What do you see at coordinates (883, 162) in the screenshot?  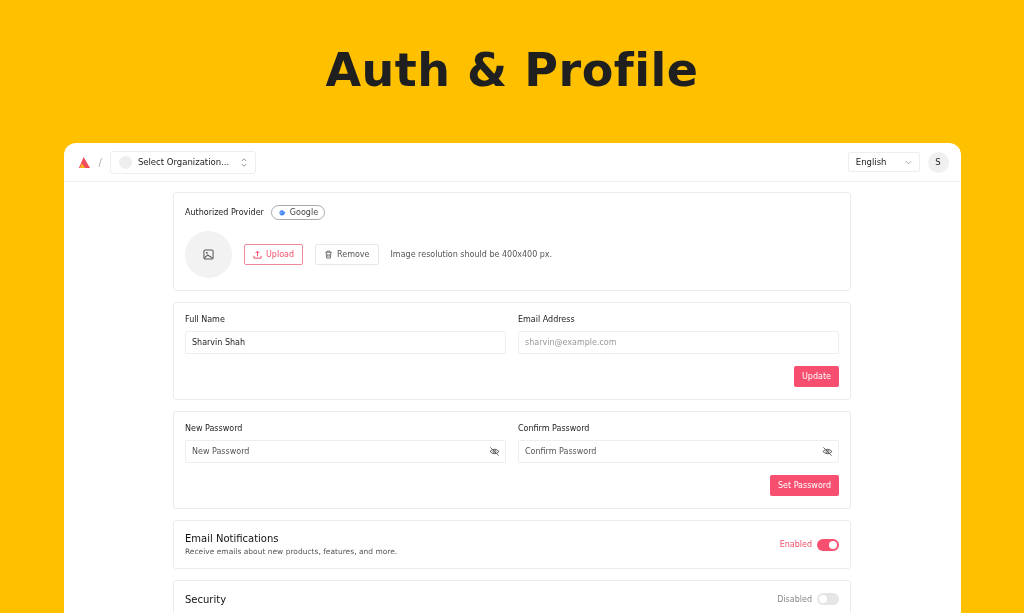 I see `language-select: English` at bounding box center [883, 162].